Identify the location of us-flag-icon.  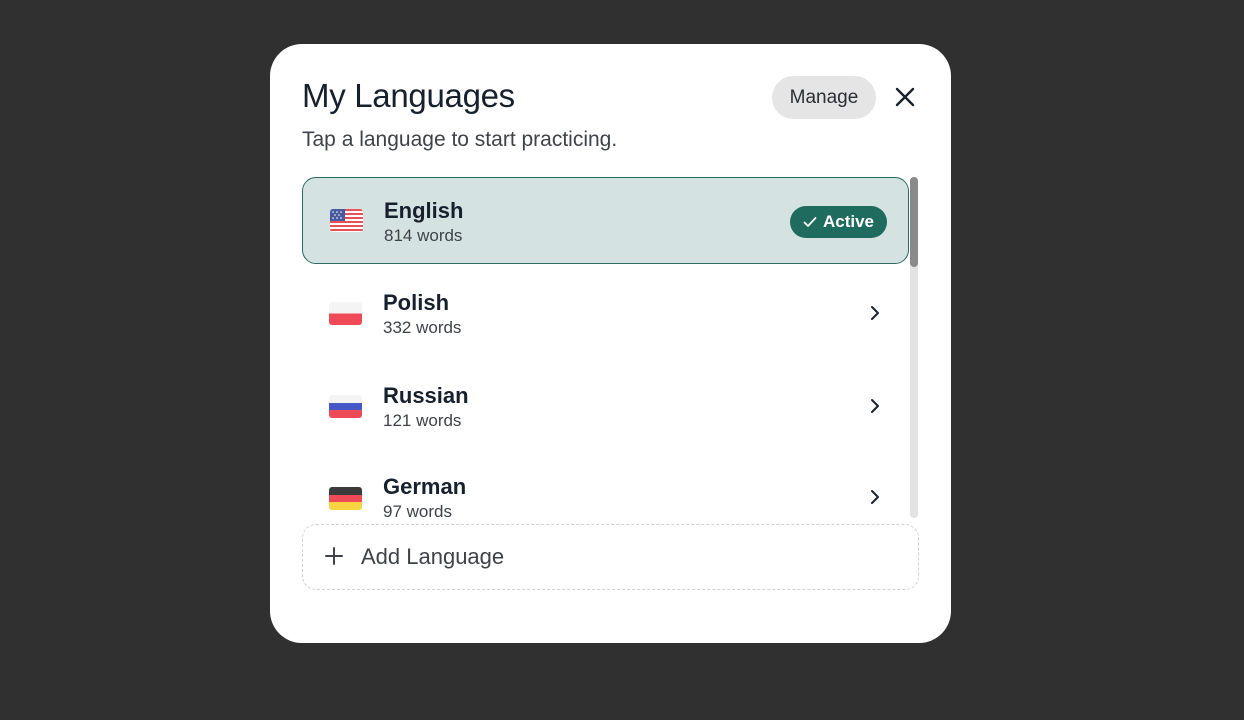
(346, 220).